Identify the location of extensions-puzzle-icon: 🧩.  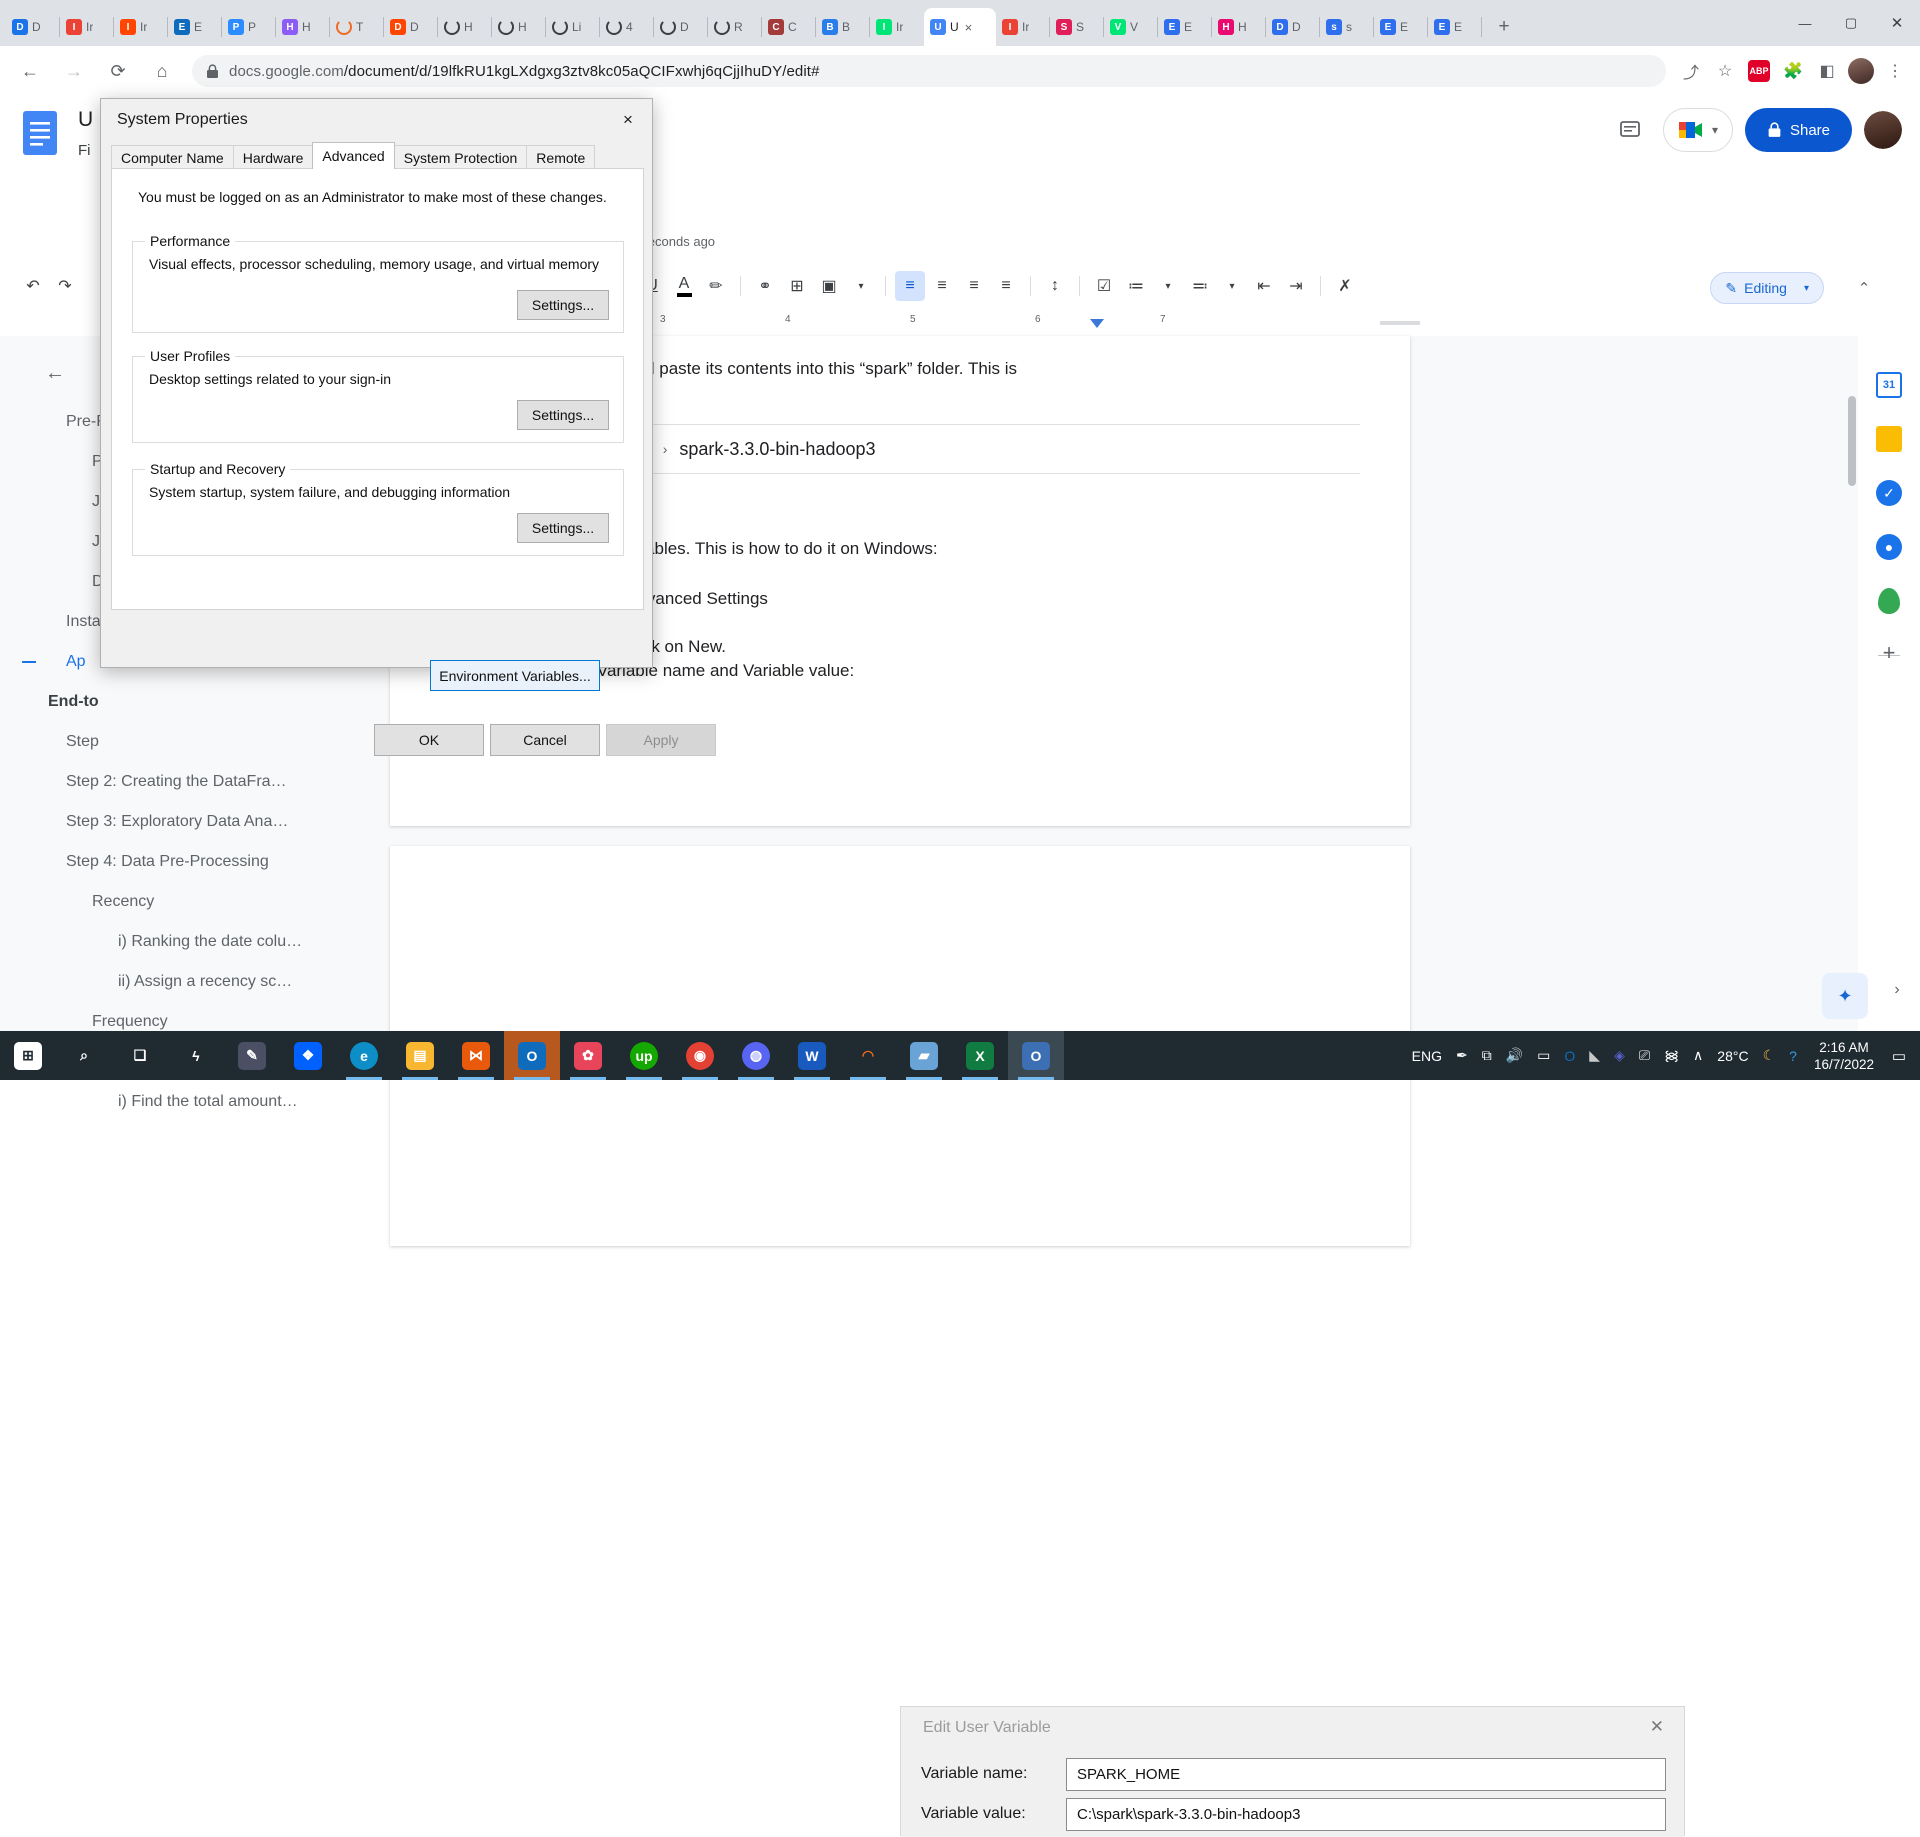
(1793, 71).